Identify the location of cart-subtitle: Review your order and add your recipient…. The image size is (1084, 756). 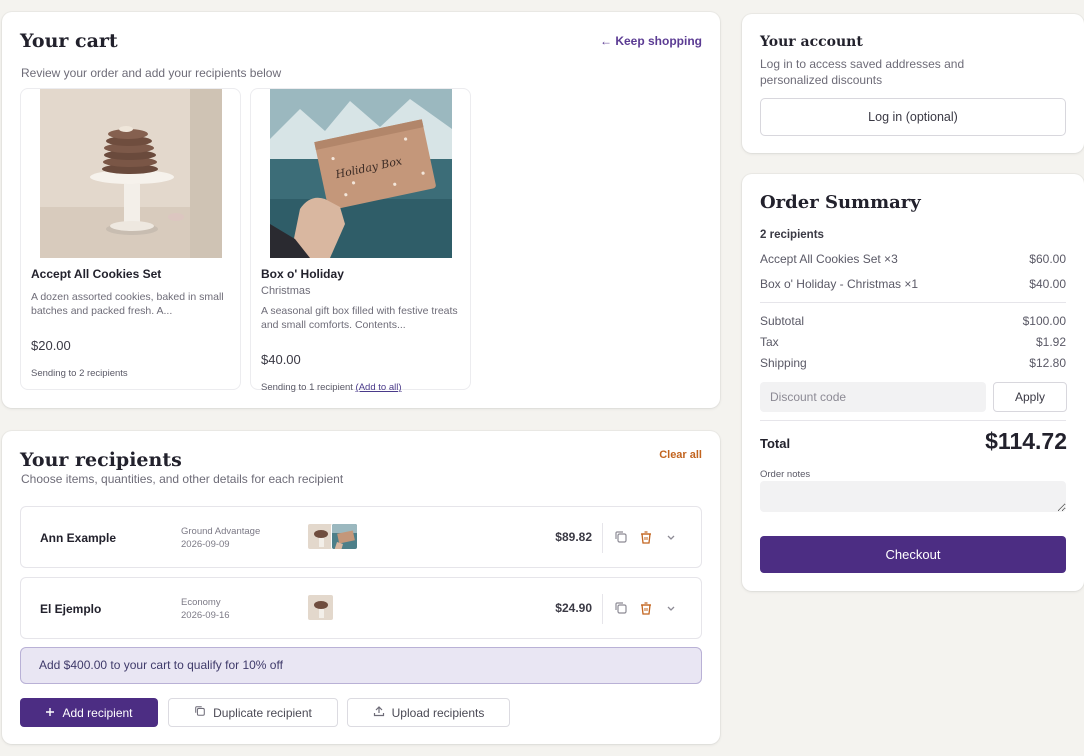
(151, 73).